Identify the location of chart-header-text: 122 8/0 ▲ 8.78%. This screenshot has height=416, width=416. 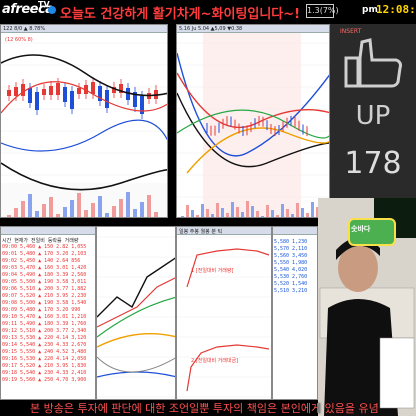
(24, 29).